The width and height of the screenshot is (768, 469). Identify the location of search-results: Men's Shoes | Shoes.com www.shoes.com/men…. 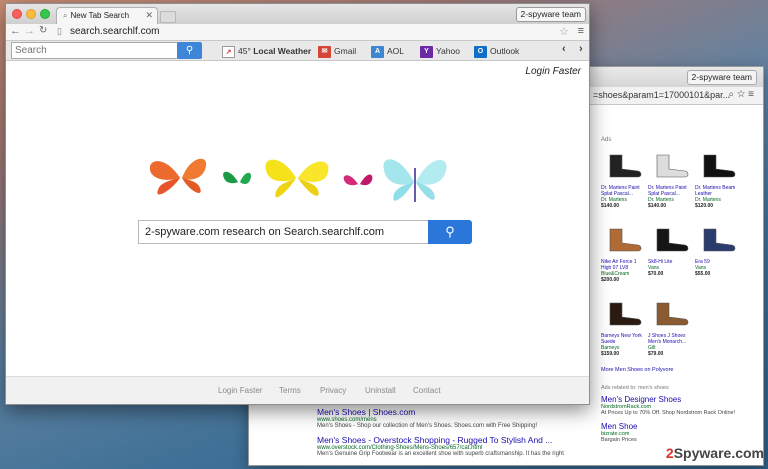
(467, 435).